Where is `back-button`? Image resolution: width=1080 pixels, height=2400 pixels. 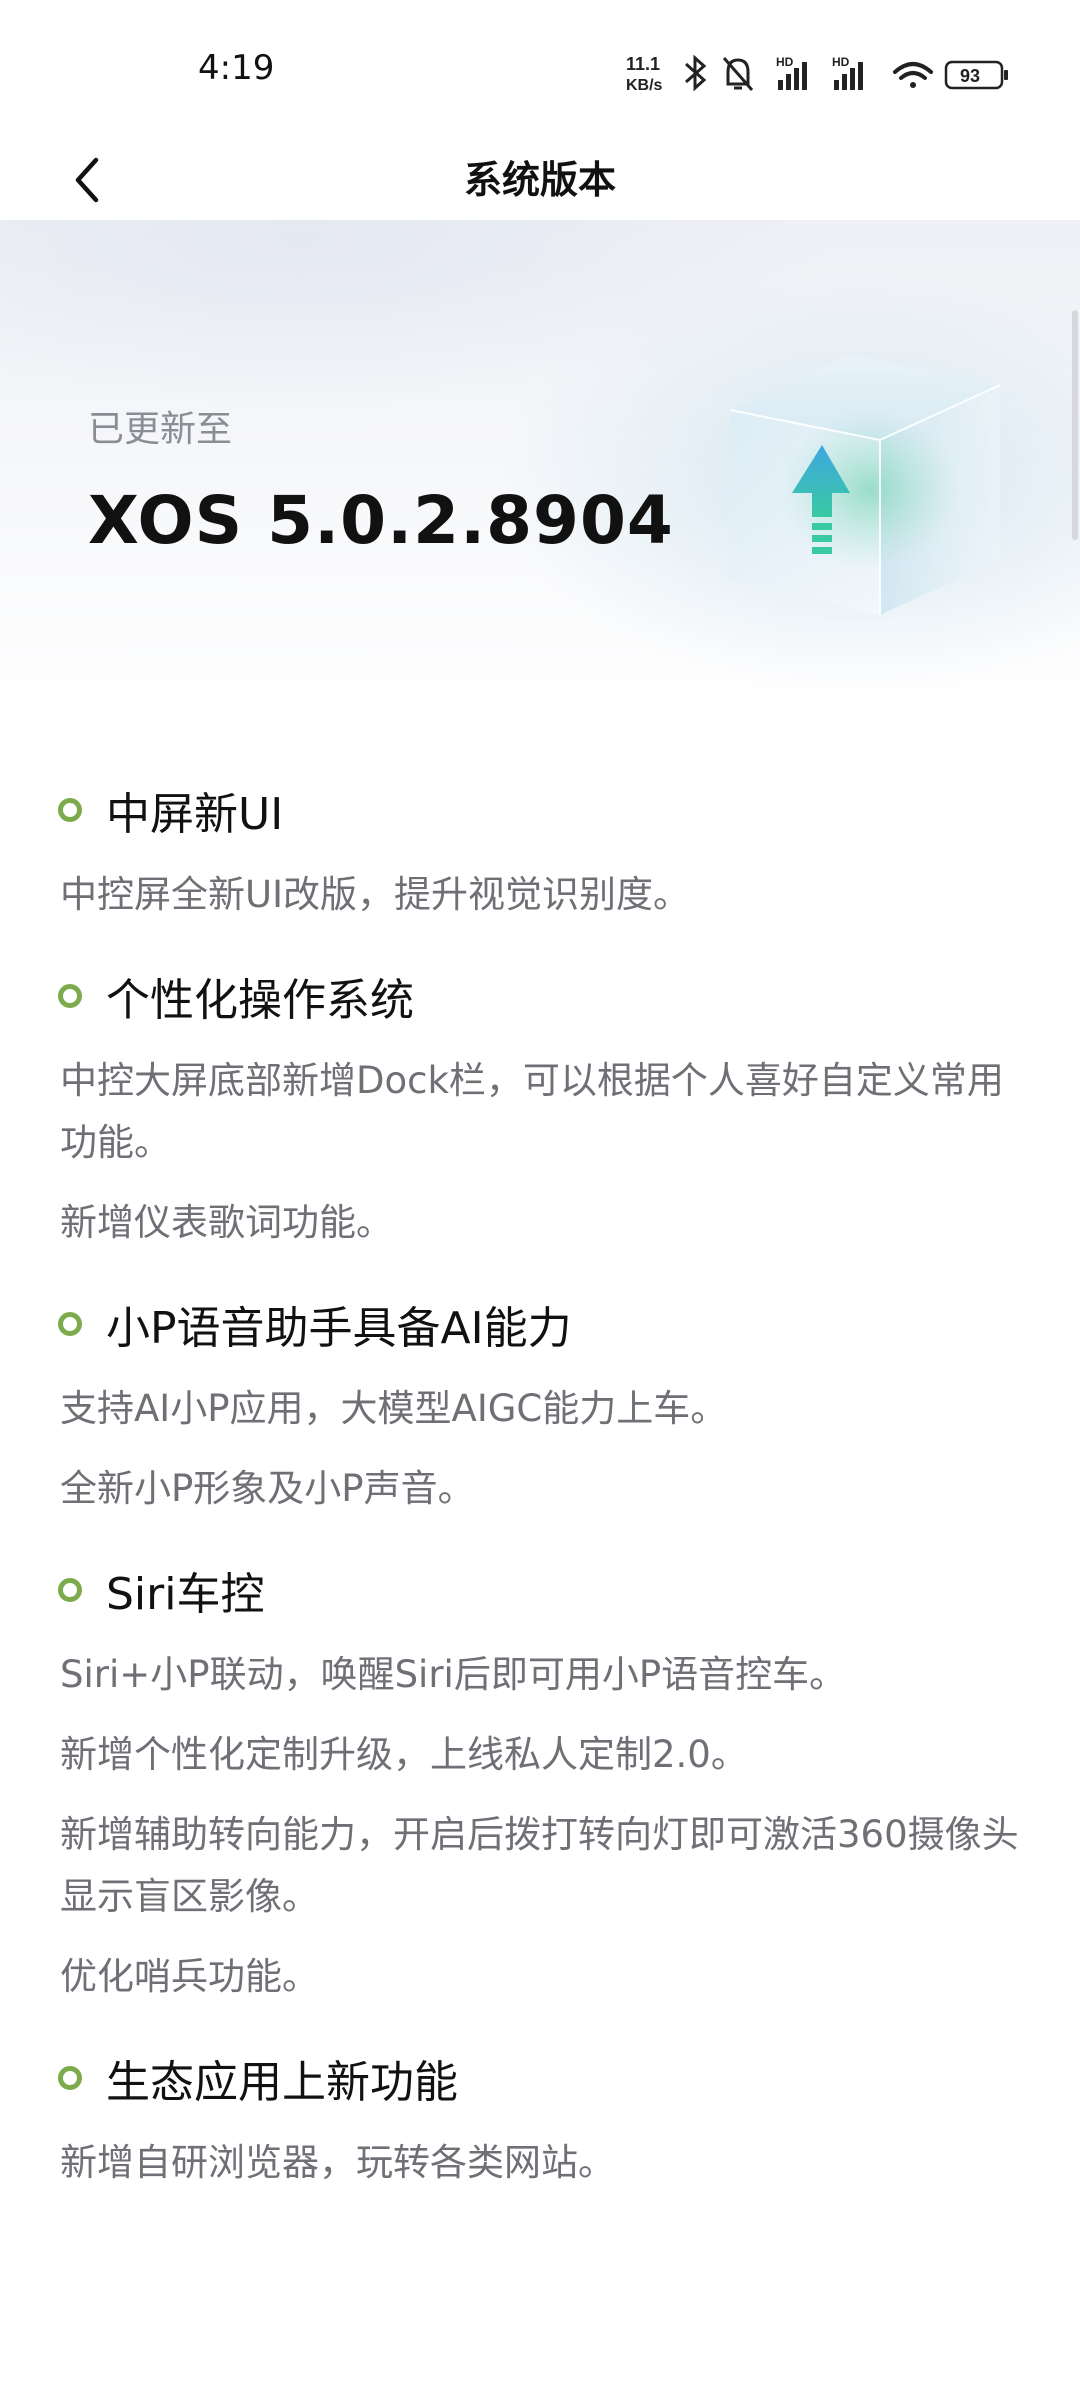
back-button is located at coordinates (88, 180).